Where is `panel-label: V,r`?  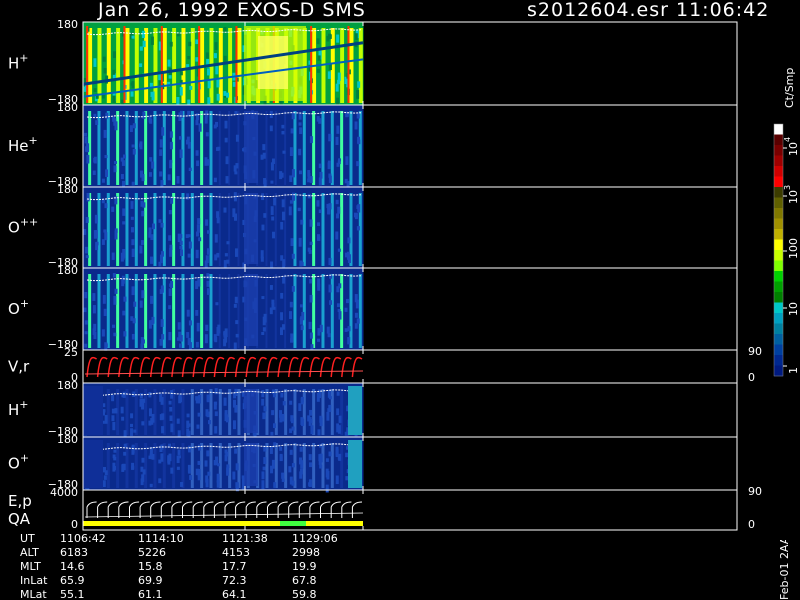
panel-label: V,r is located at coordinates (19, 367).